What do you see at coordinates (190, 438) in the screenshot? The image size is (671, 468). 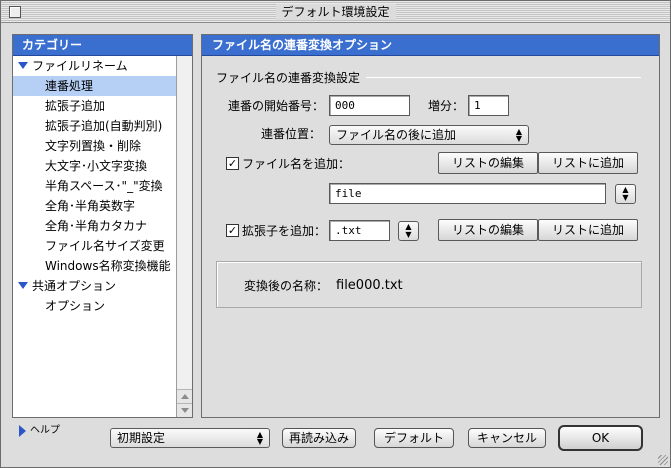 I see `preset-popup: 初期設定 ▲ ▼` at bounding box center [190, 438].